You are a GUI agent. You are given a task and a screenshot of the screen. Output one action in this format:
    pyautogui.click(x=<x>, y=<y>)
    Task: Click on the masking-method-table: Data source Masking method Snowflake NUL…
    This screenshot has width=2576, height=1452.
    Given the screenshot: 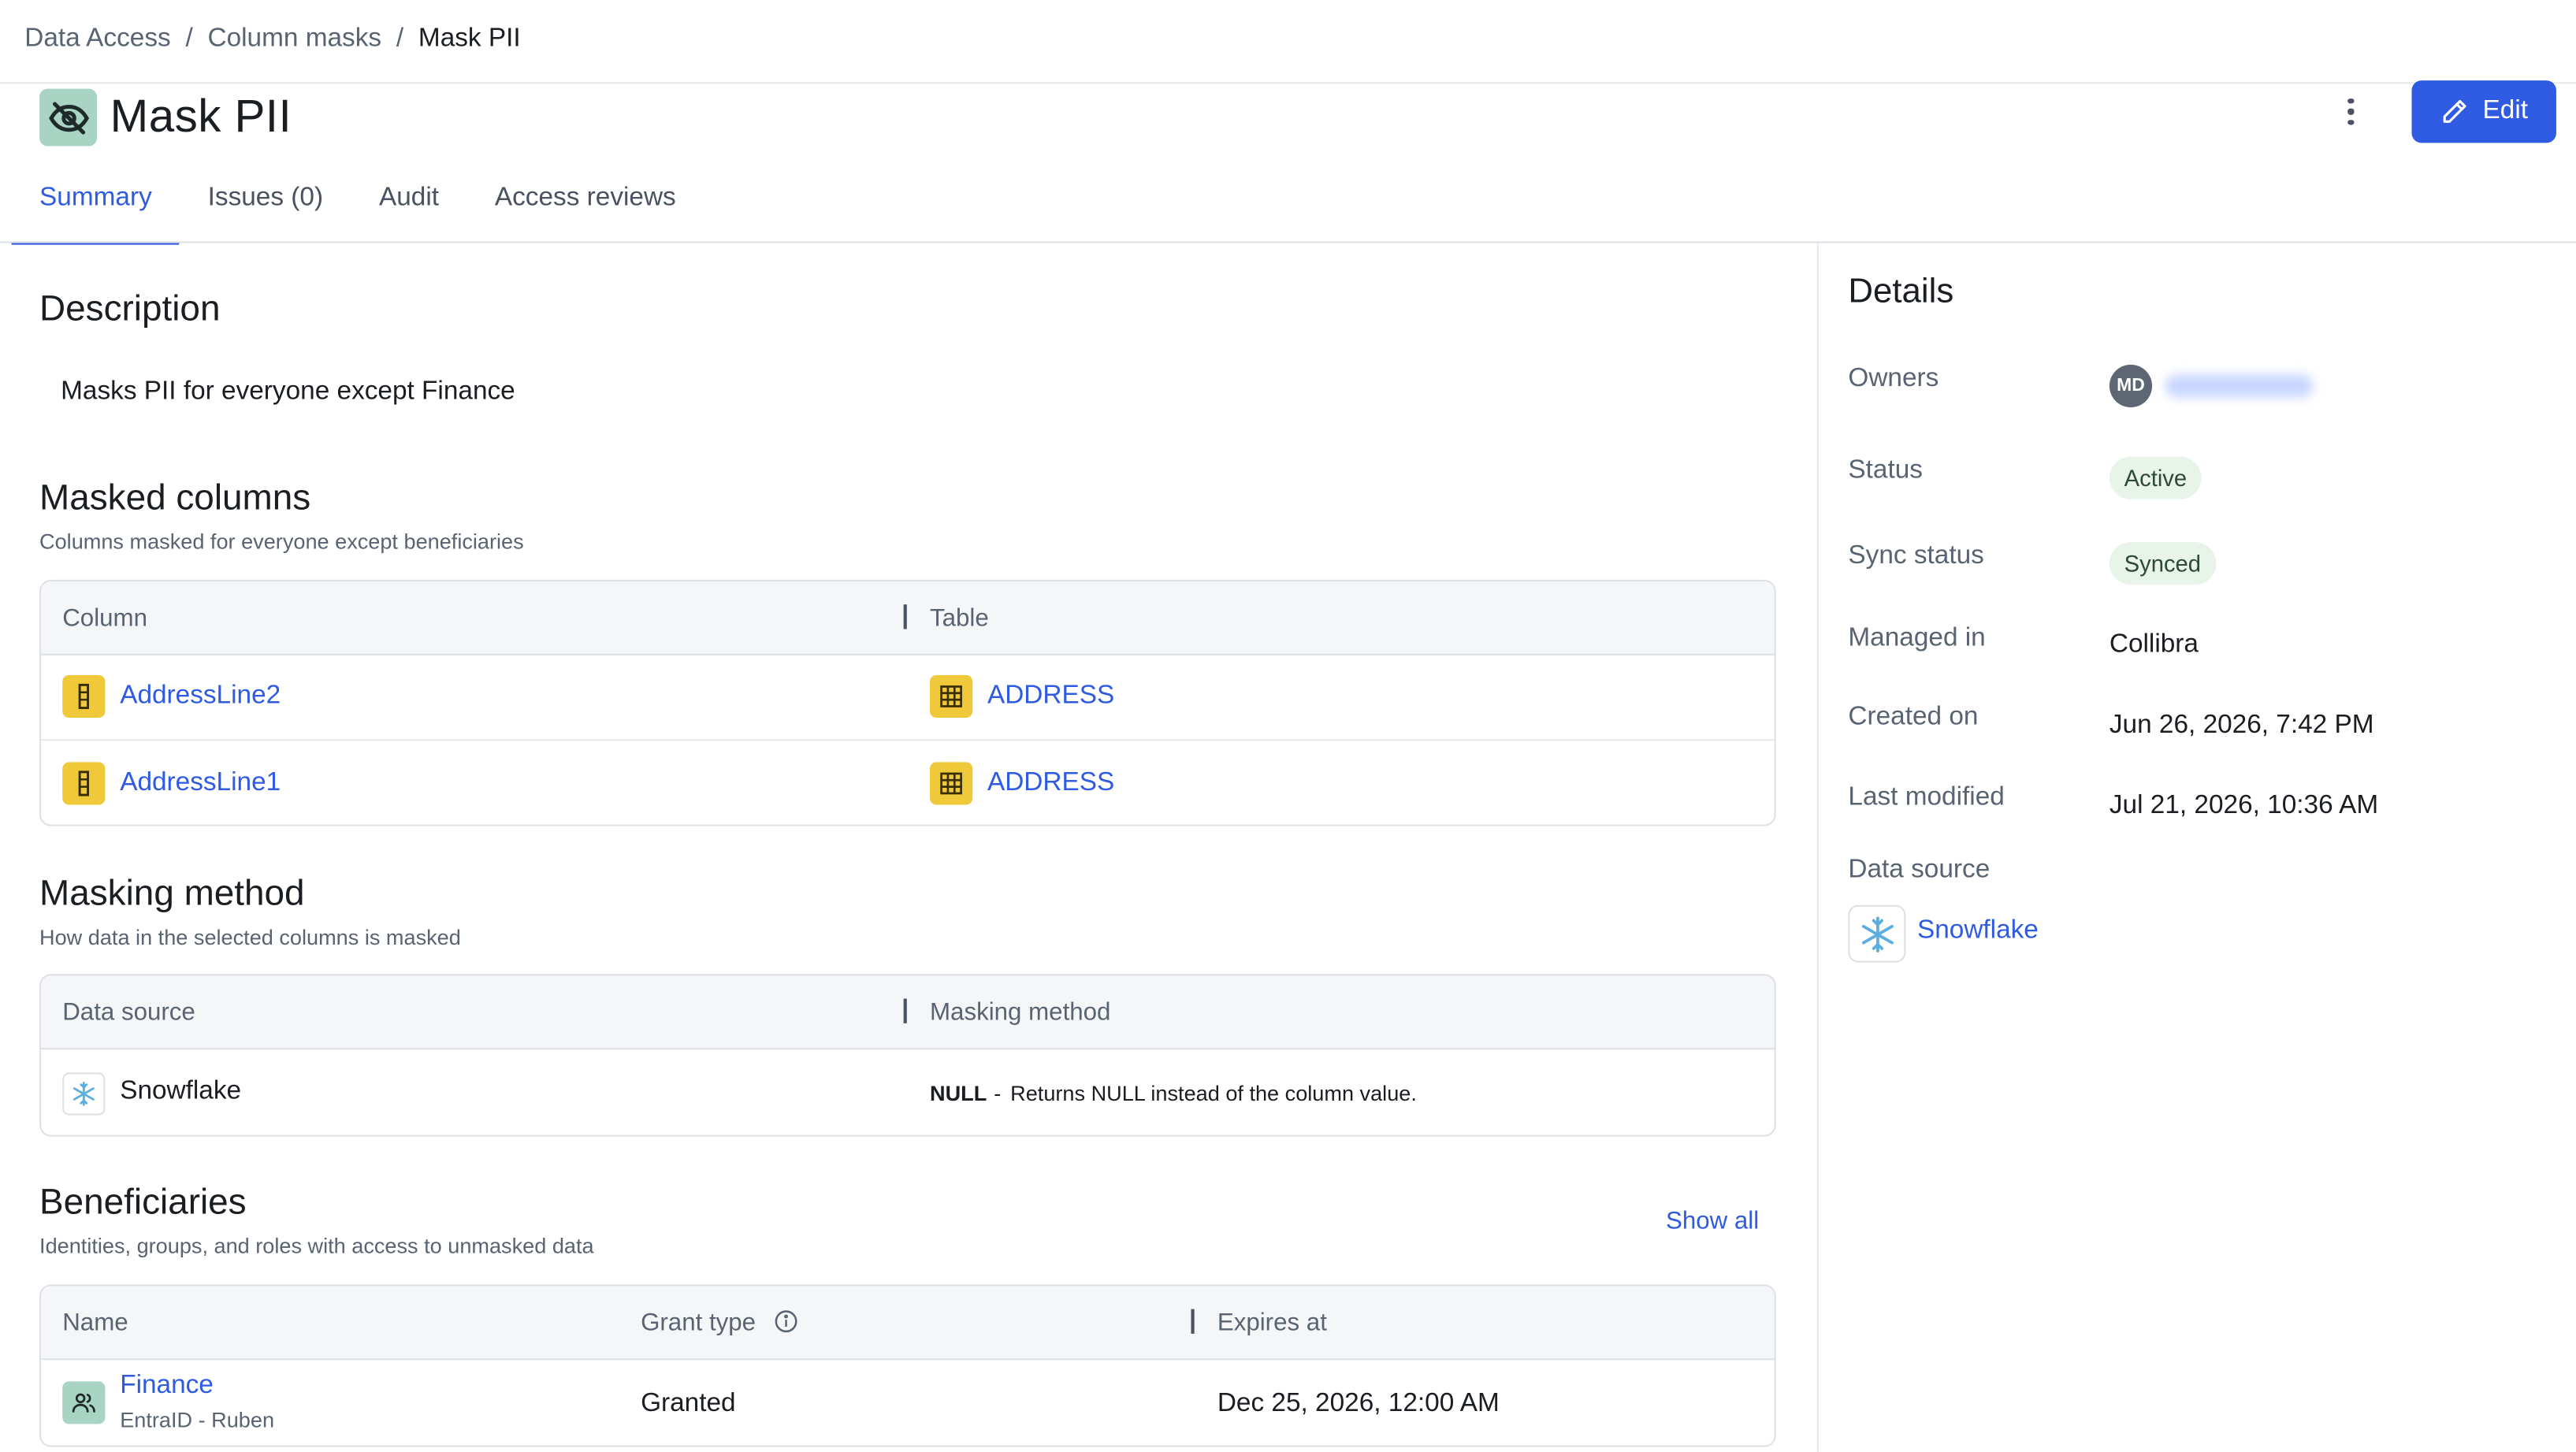 What is the action you would take?
    pyautogui.click(x=907, y=1056)
    